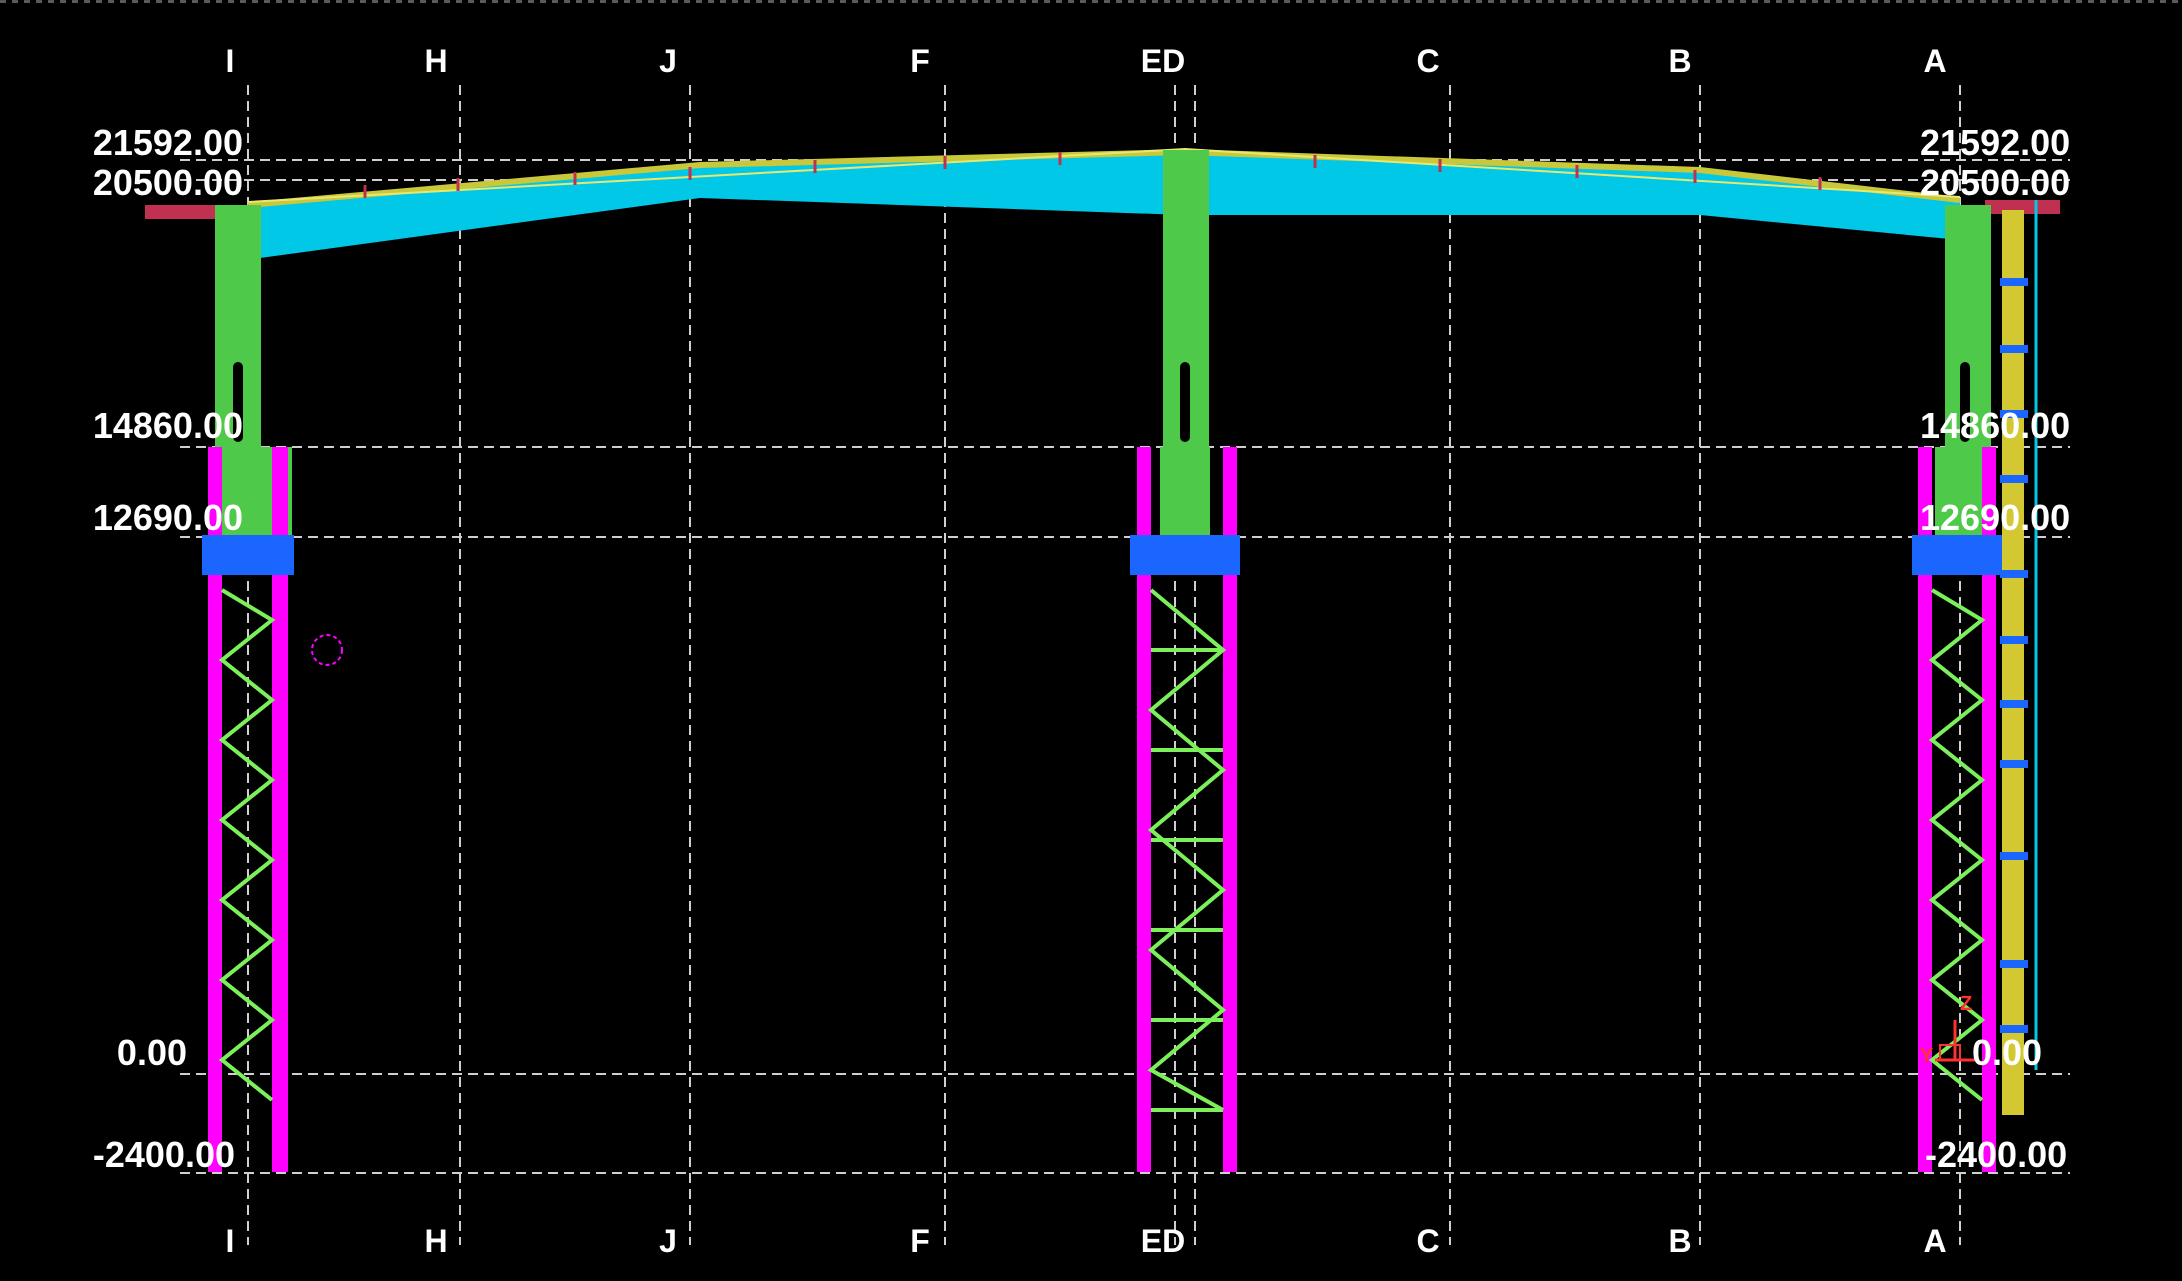  I want to click on level-left-20500: 20500.00, so click(168, 182).